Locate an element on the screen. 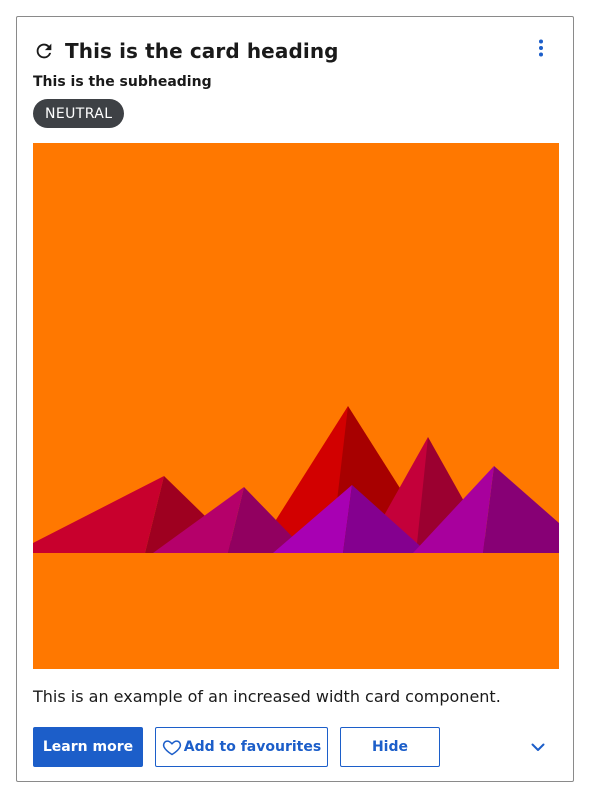  hide-button: Hide is located at coordinates (390, 747).